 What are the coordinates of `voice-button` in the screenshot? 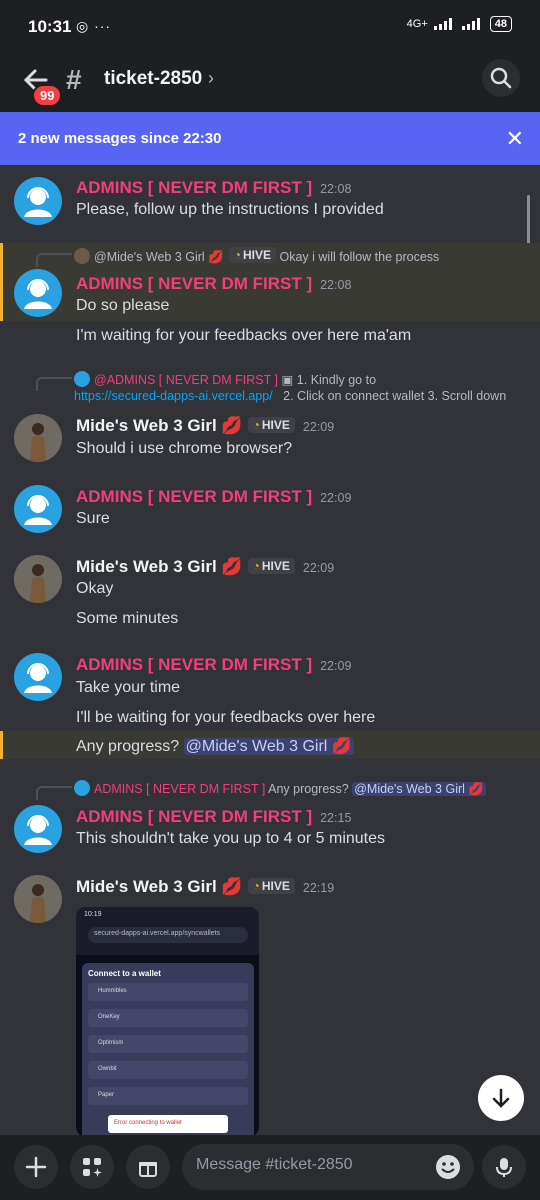 It's located at (504, 1167).